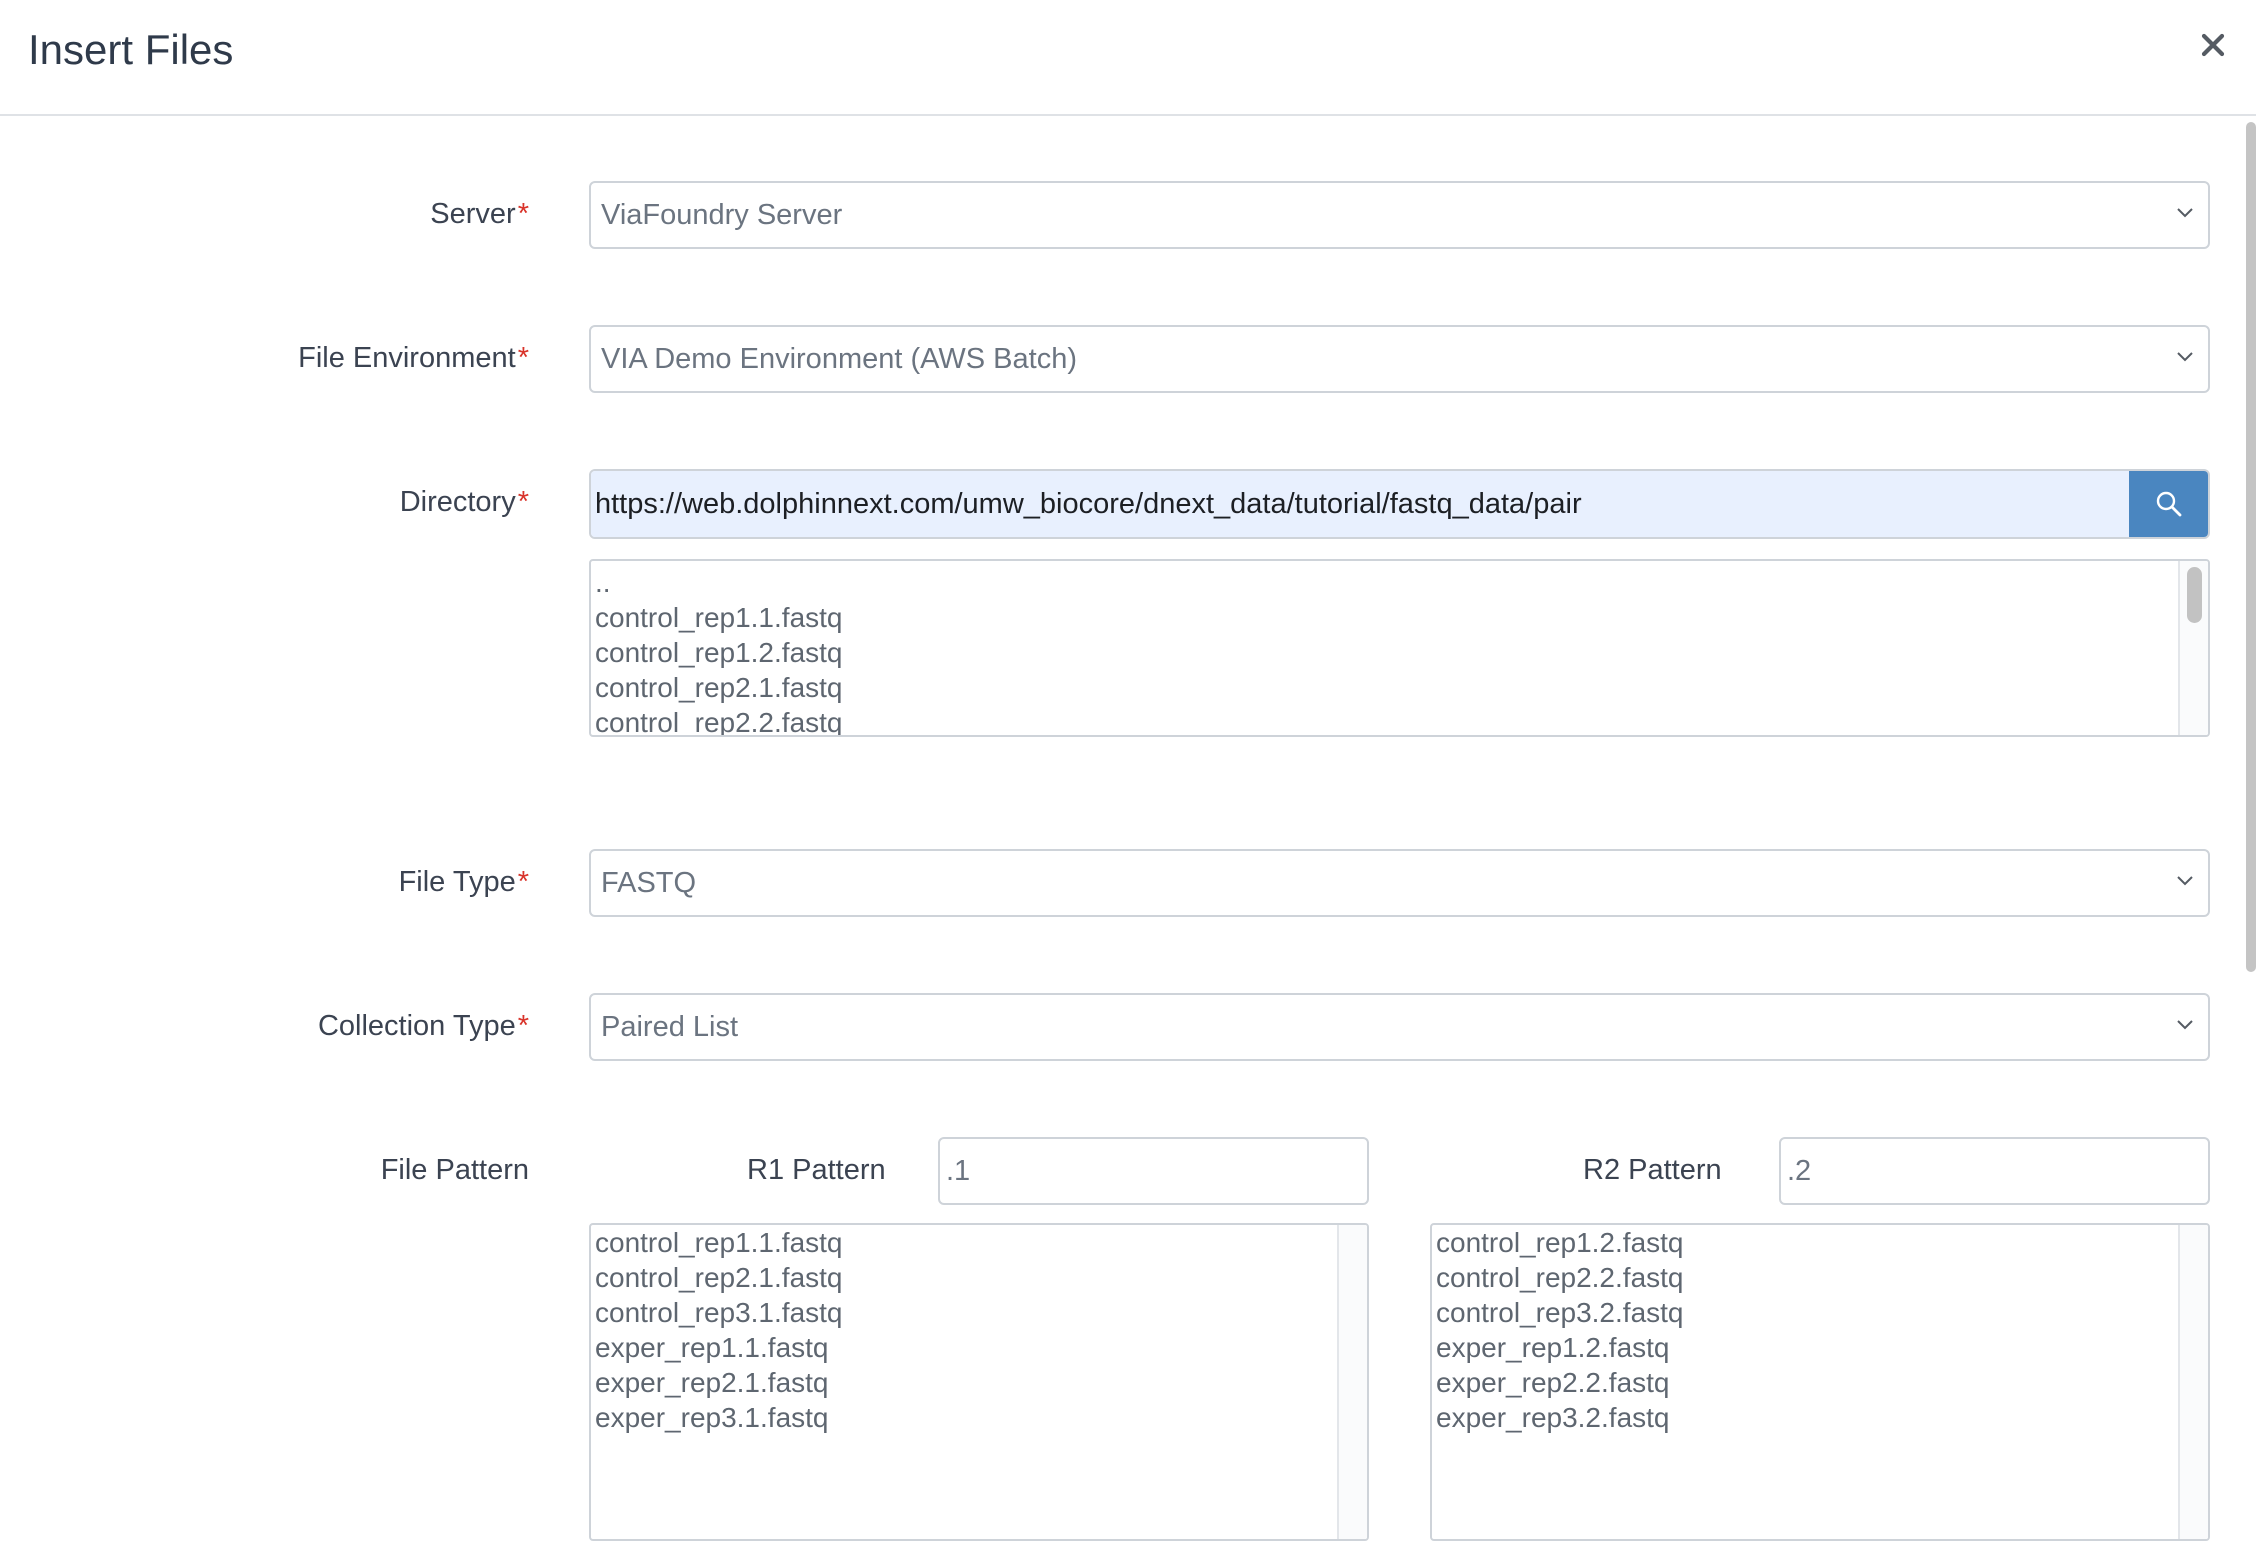 The image size is (2256, 1566). I want to click on directory-input-group, so click(1399, 504).